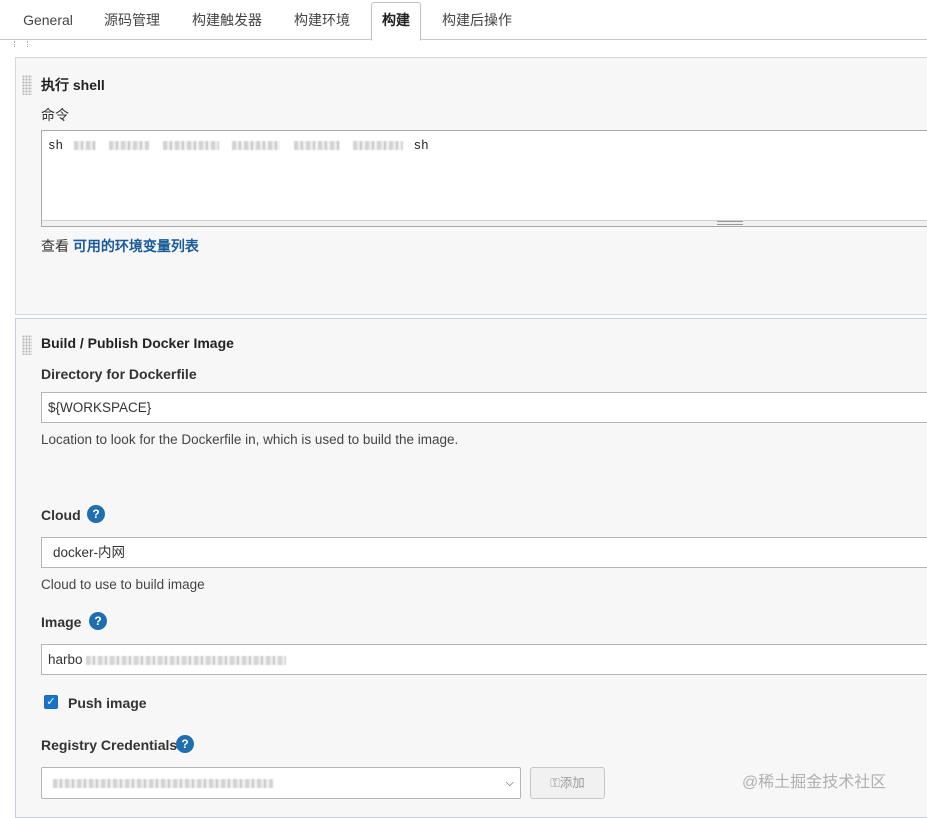 This screenshot has width=927, height=818. What do you see at coordinates (484, 552) in the screenshot?
I see `cloud-input: docker-内网` at bounding box center [484, 552].